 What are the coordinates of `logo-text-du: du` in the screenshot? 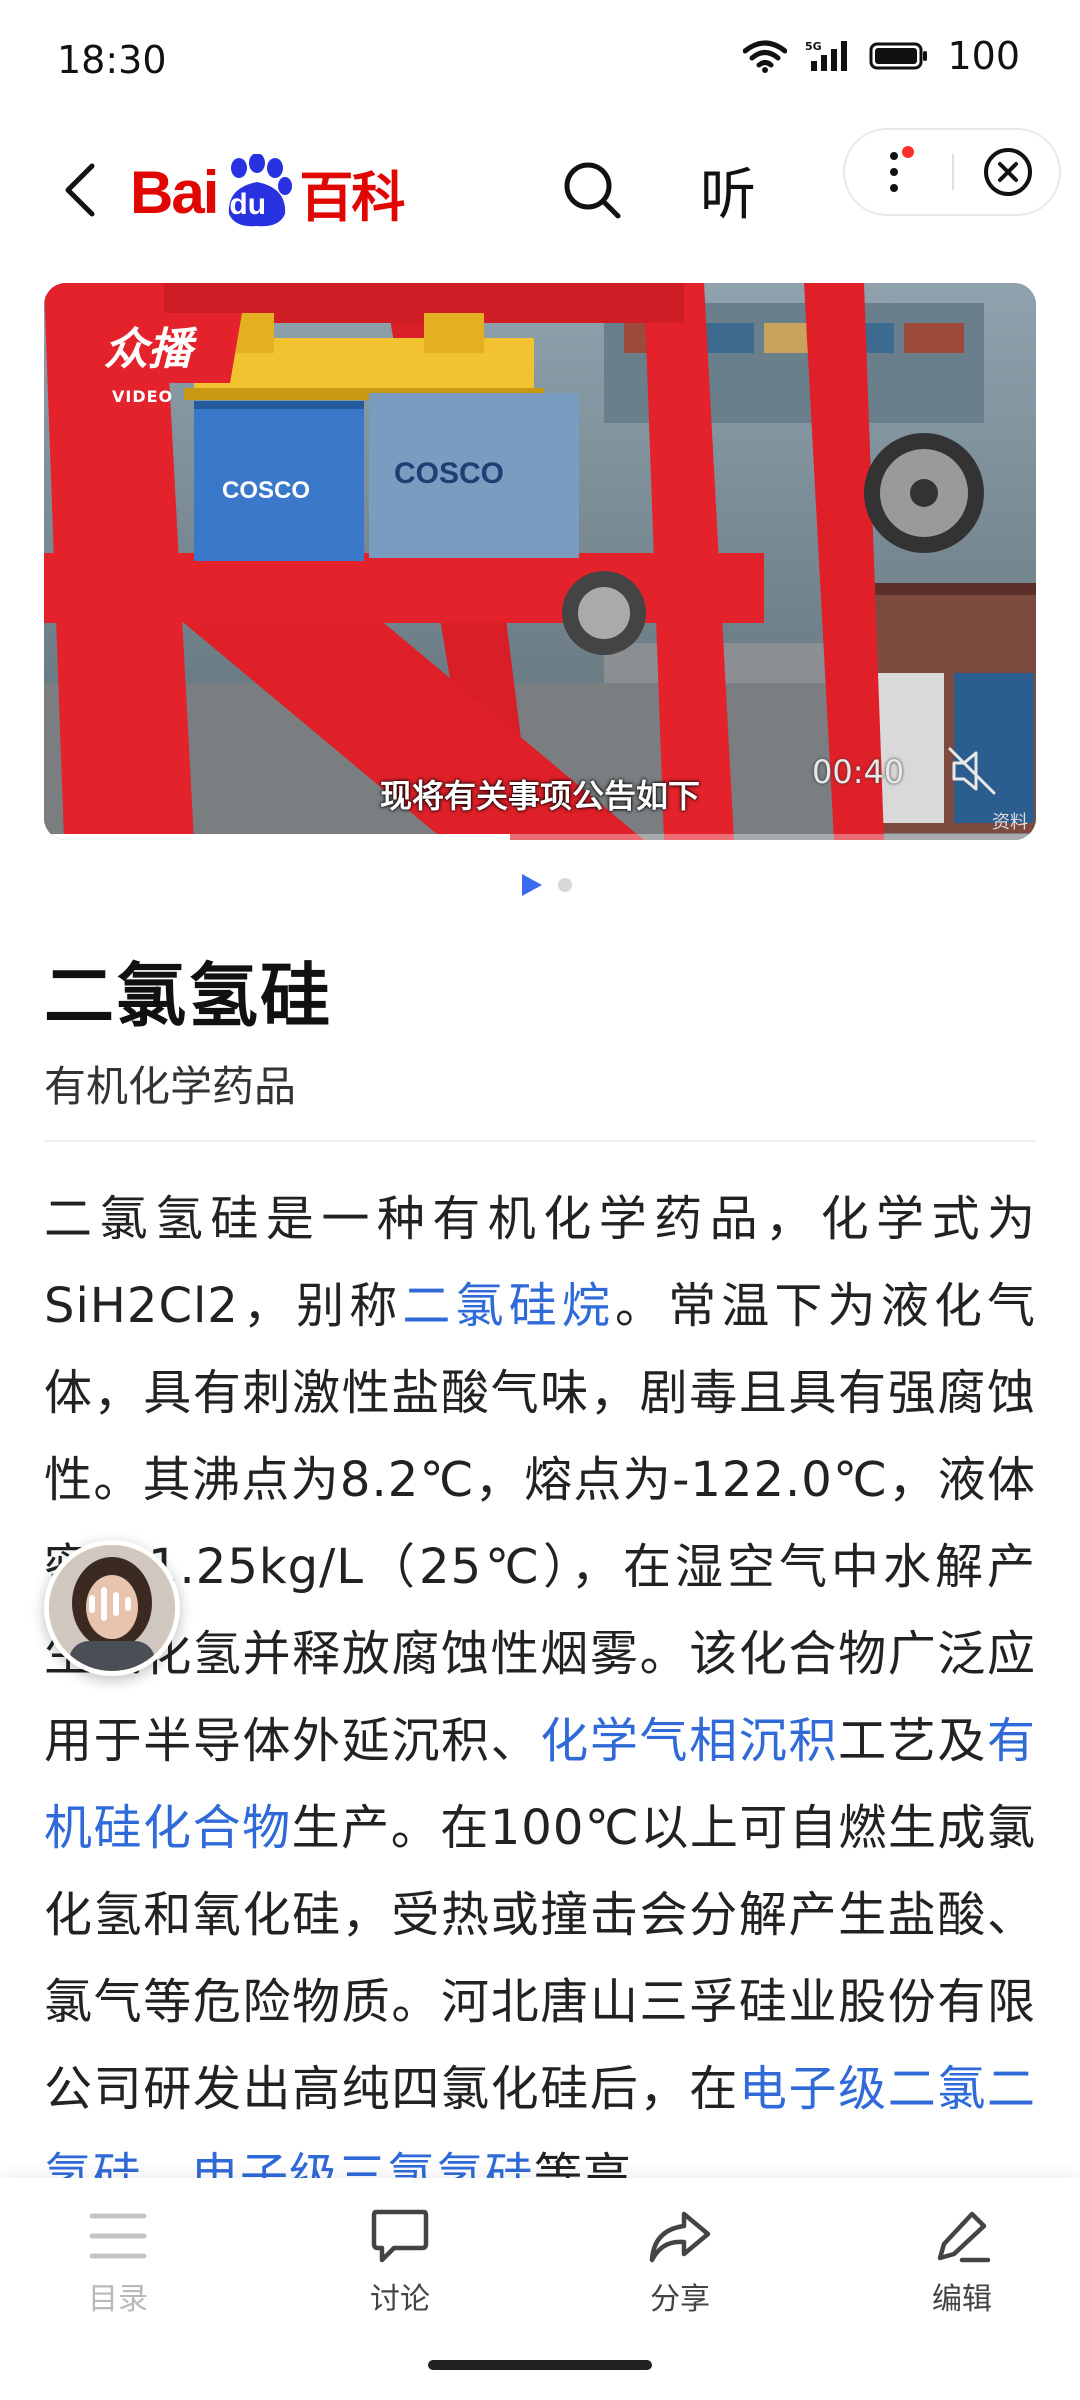 It's located at (248, 204).